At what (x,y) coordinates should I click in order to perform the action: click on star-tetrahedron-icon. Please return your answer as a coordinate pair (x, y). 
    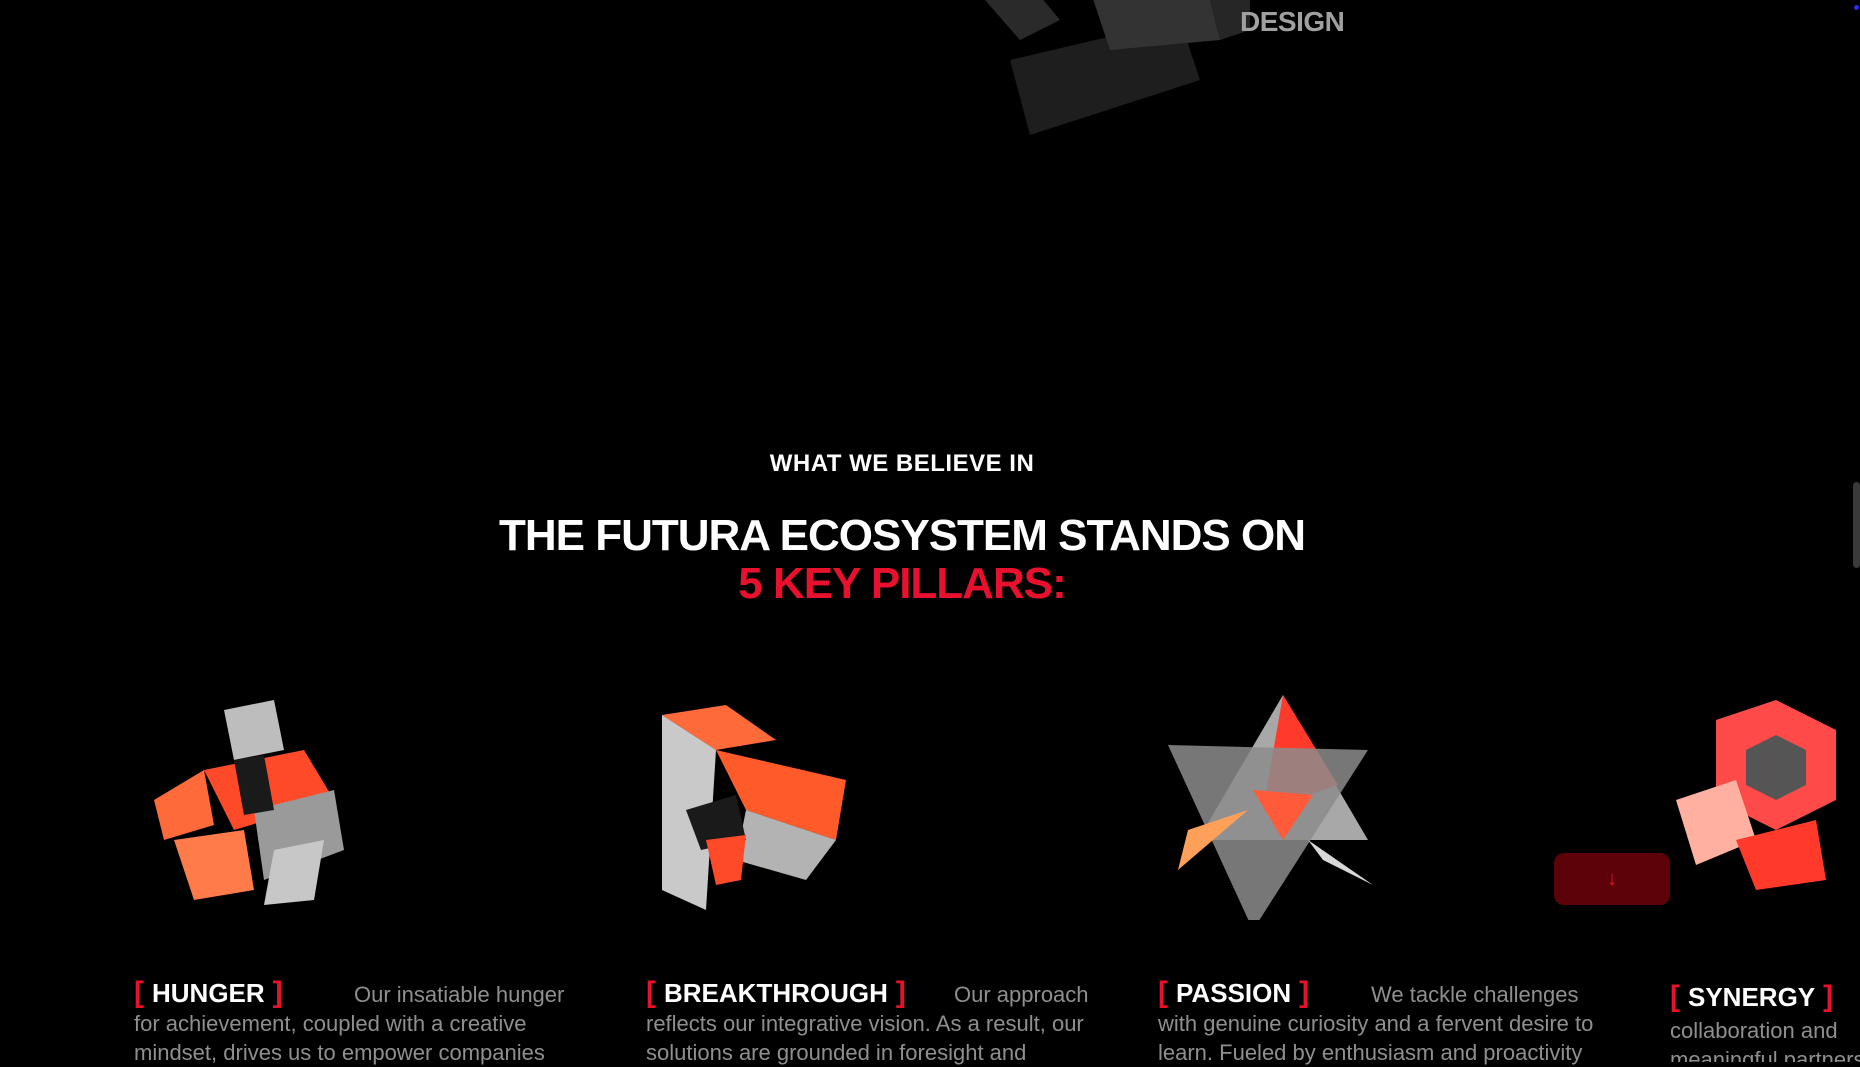
    Looking at the image, I should click on (1270, 812).